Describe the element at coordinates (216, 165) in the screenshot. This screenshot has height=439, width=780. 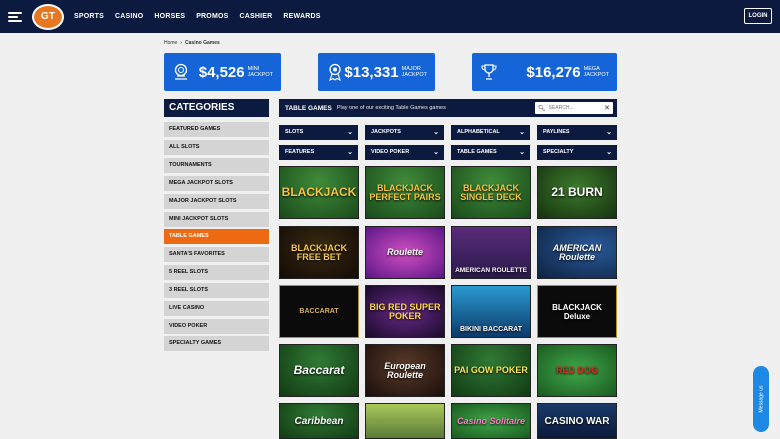
I see `category-tournaments: TOURNAMENTS` at that location.